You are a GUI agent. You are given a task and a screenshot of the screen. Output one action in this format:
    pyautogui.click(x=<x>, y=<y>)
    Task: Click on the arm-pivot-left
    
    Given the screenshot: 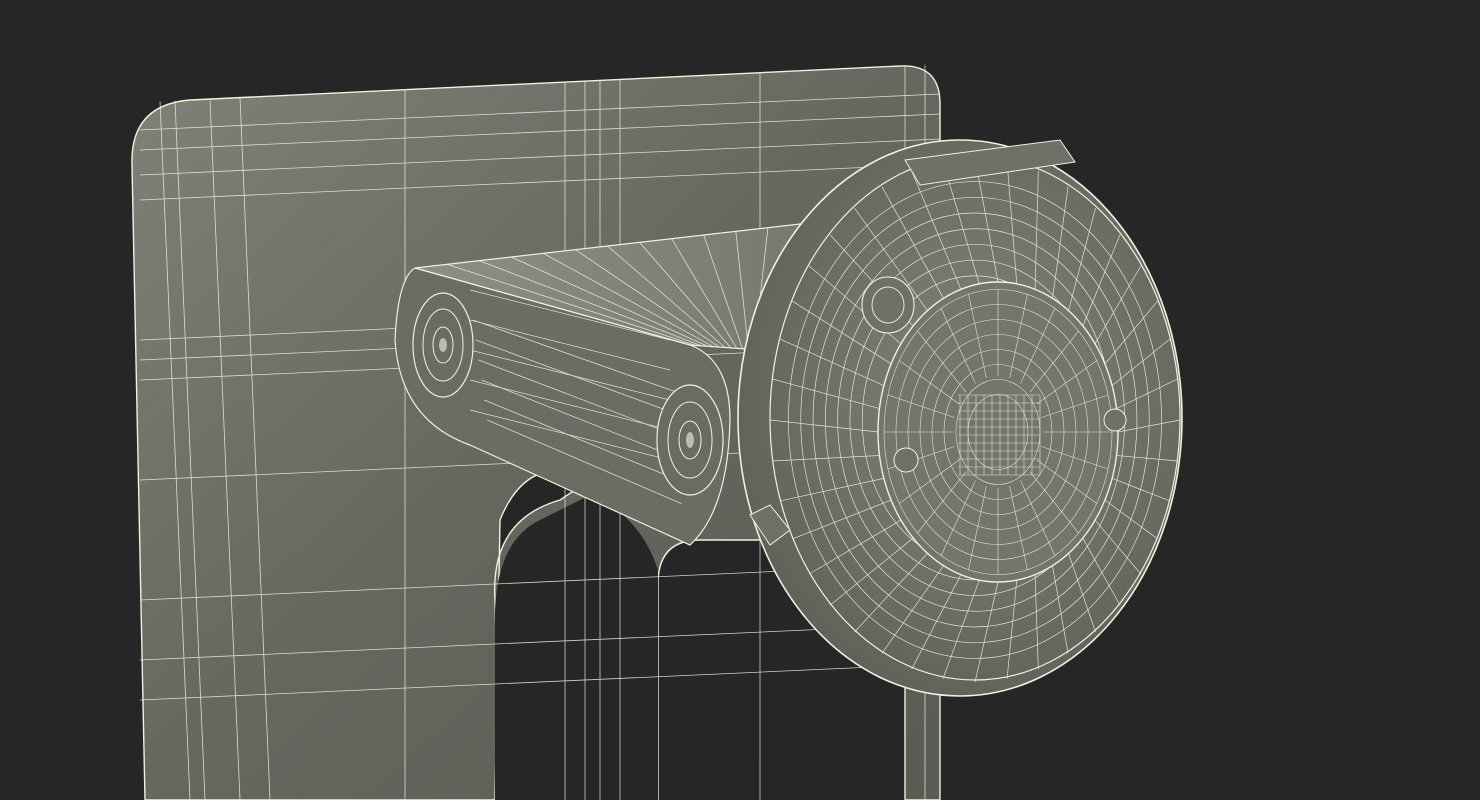 What is the action you would take?
    pyautogui.click(x=443, y=345)
    